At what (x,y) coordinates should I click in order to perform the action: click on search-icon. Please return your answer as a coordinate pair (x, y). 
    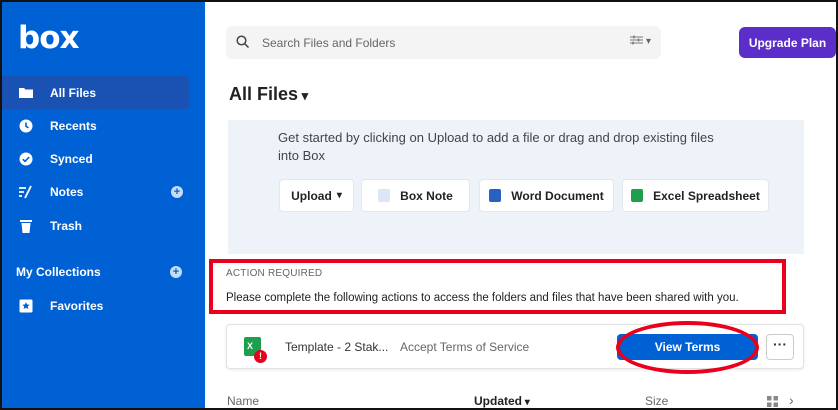
    Looking at the image, I should click on (244, 42).